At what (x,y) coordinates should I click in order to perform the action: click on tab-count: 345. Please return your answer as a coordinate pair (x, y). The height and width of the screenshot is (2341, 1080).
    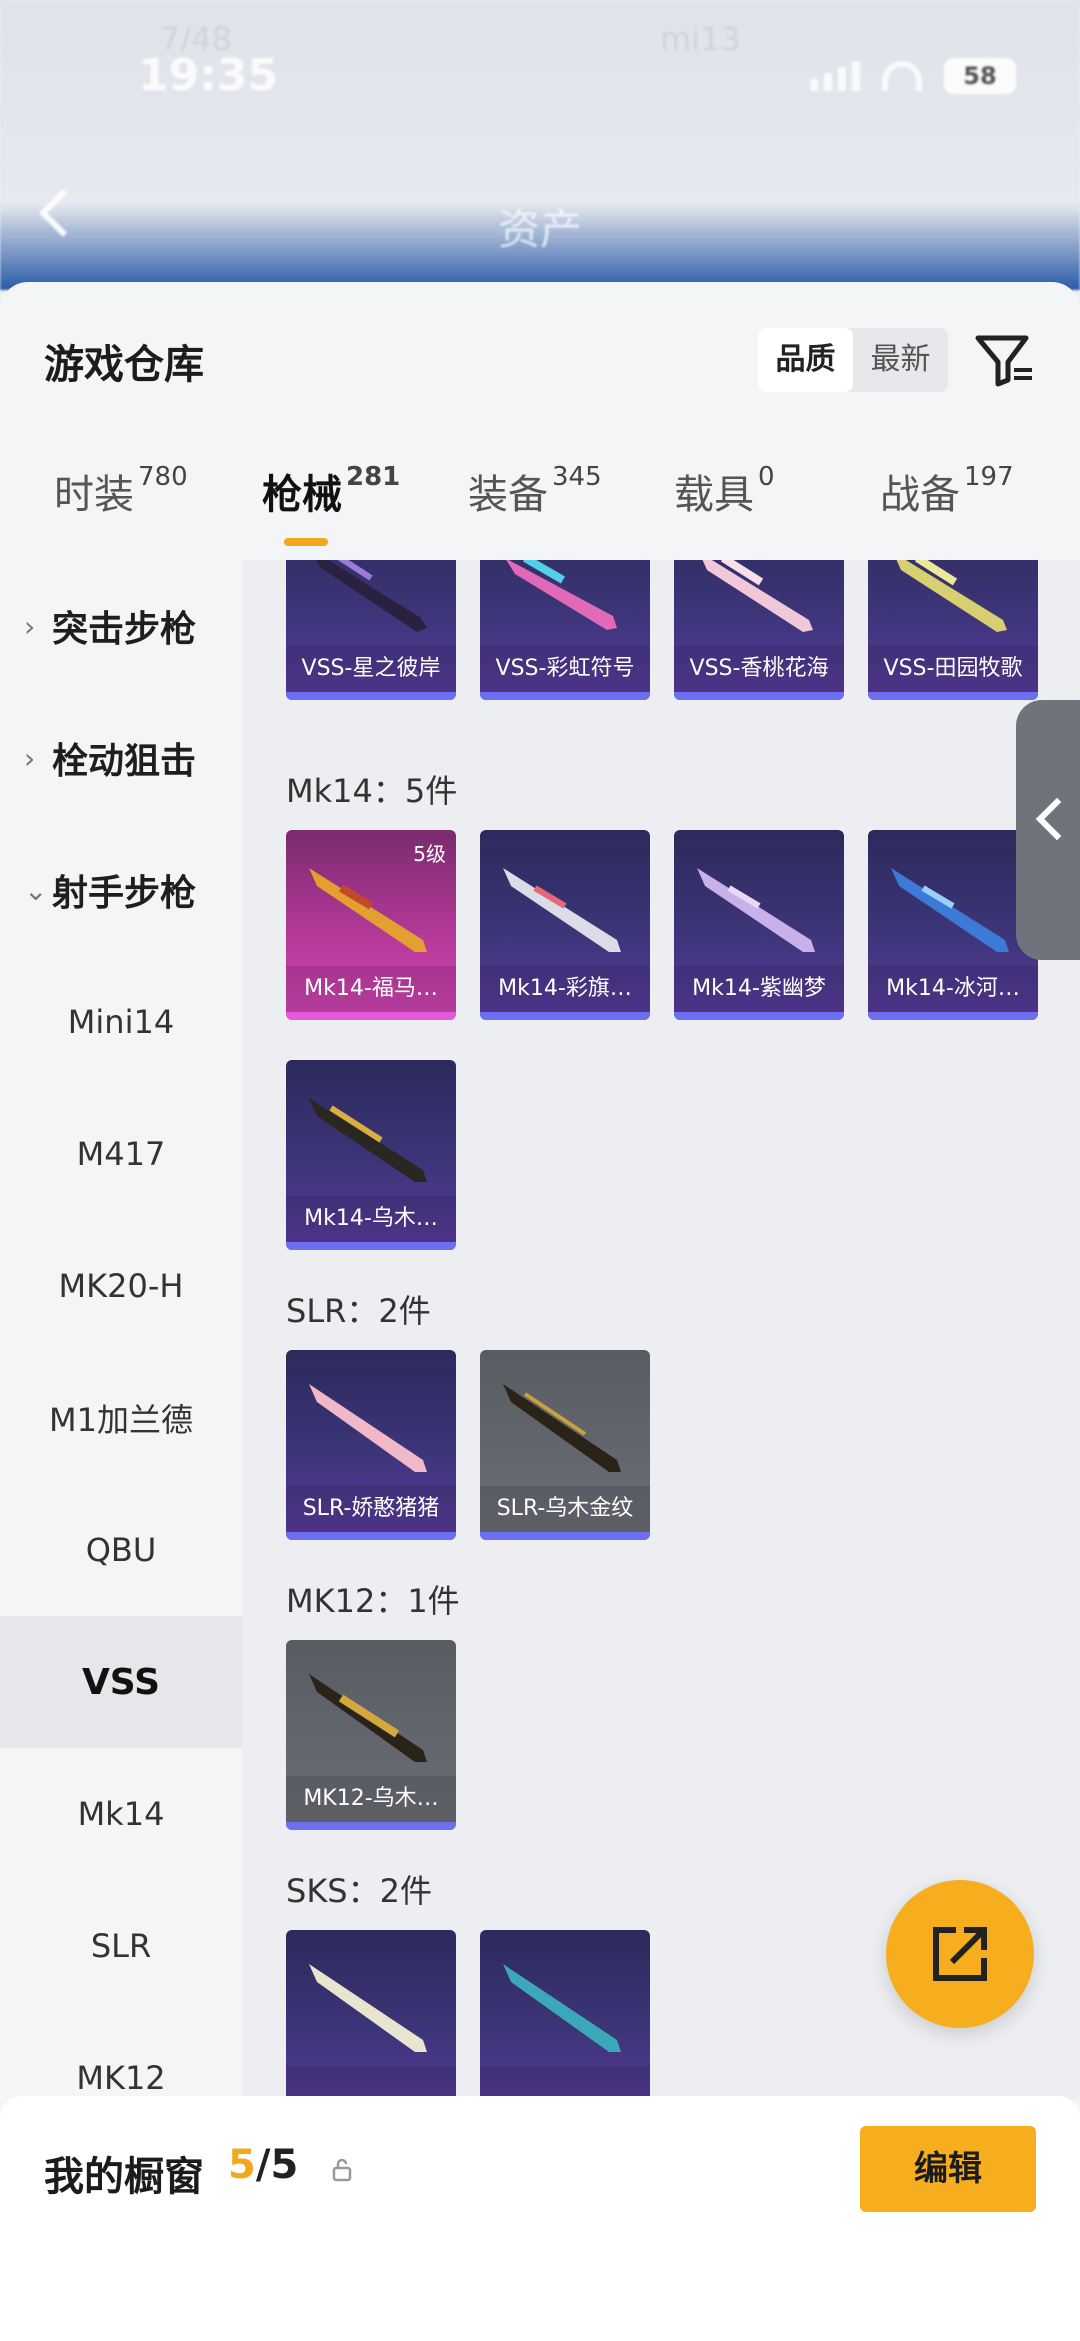
    Looking at the image, I should click on (577, 477).